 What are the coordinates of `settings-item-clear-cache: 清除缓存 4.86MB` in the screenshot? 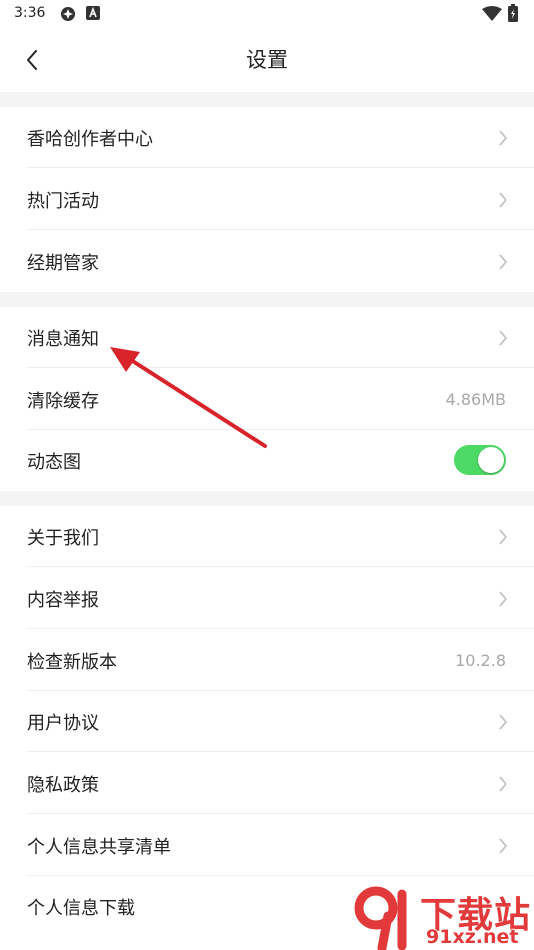 It's located at (267, 399).